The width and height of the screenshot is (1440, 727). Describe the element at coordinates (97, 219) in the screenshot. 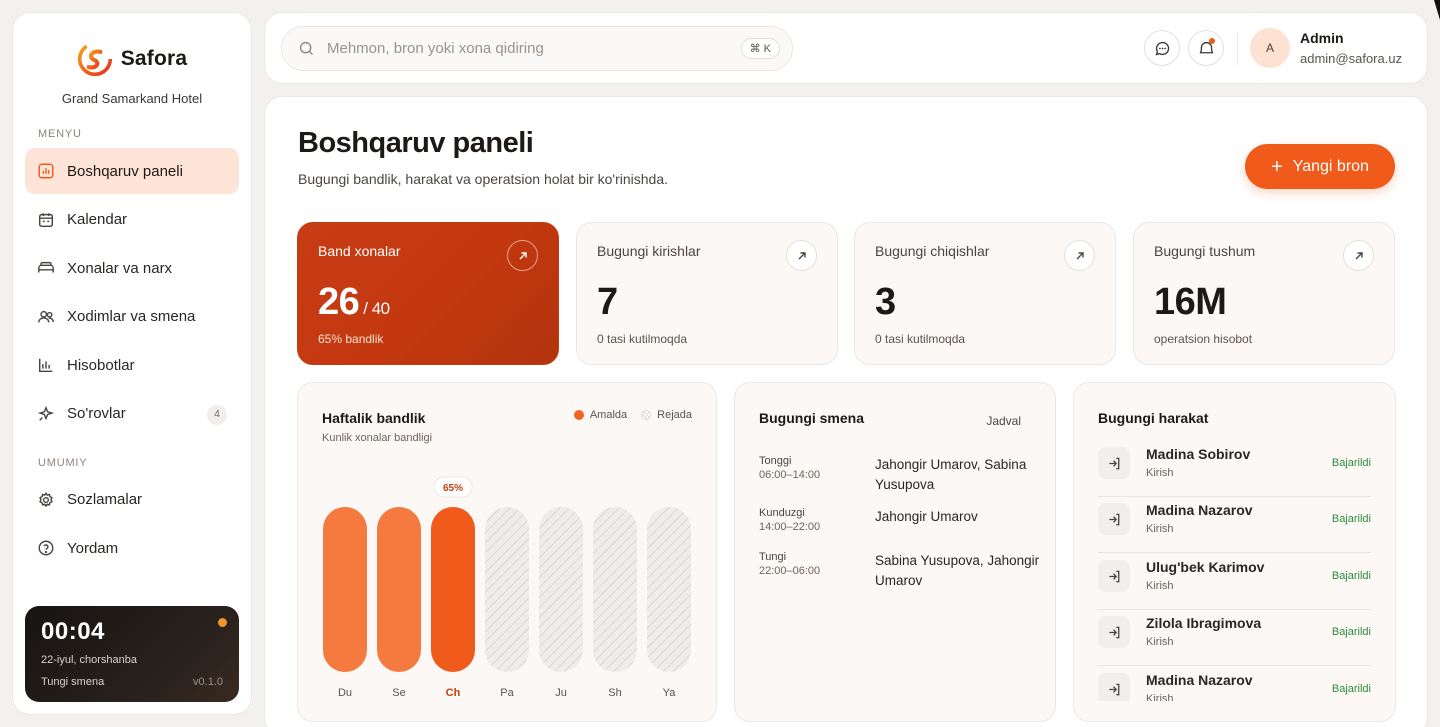

I see `sidebar-item-label: Kalendar` at that location.